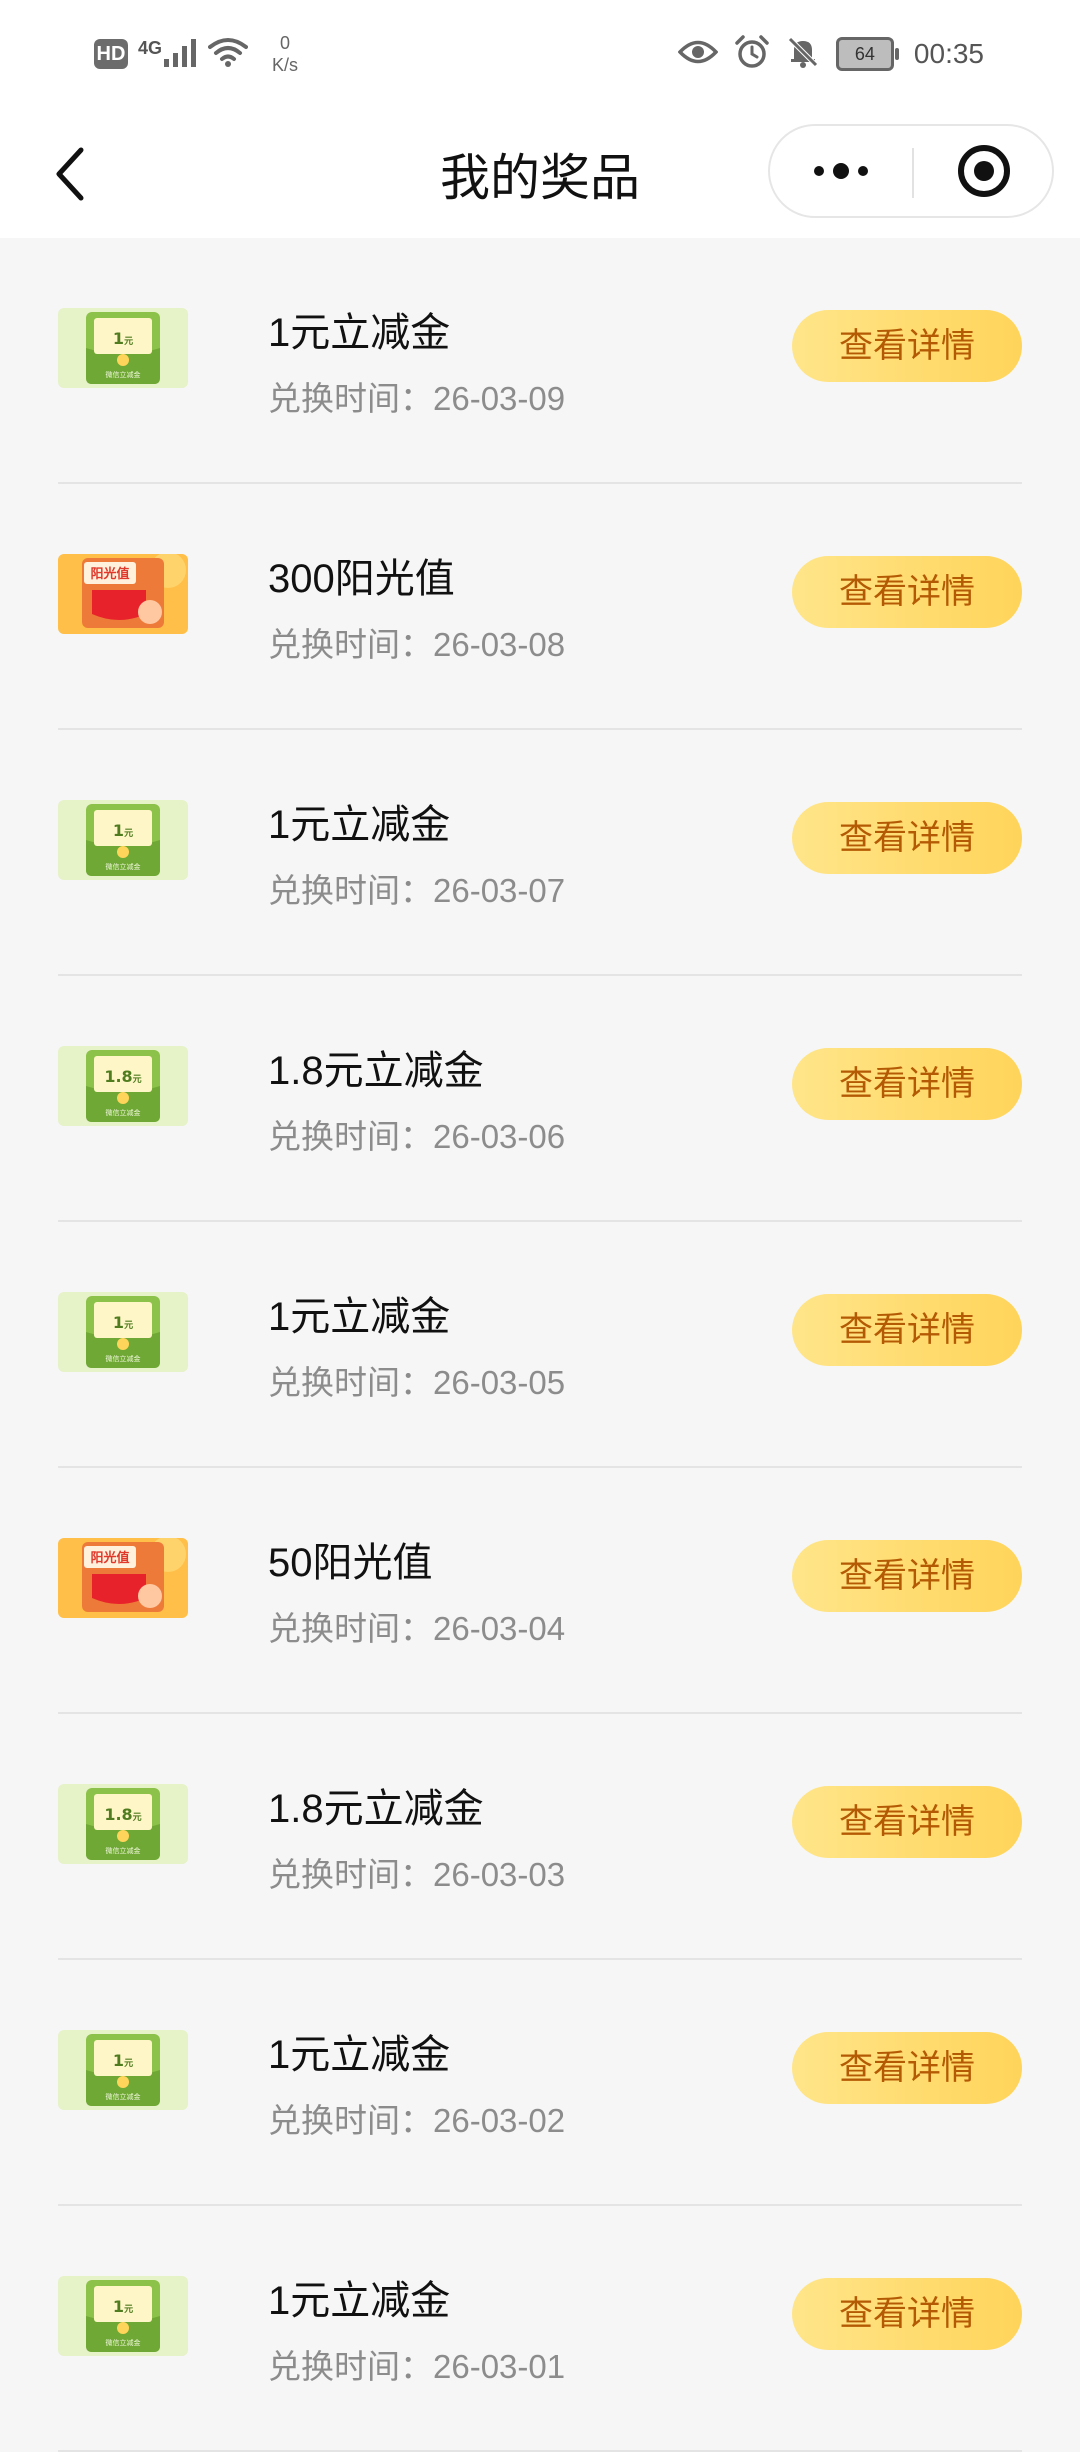  I want to click on prize-row-9: 1元 微信立减金 1元立减金 兑换时间：26-03-01 查看详情, so click(540, 2329).